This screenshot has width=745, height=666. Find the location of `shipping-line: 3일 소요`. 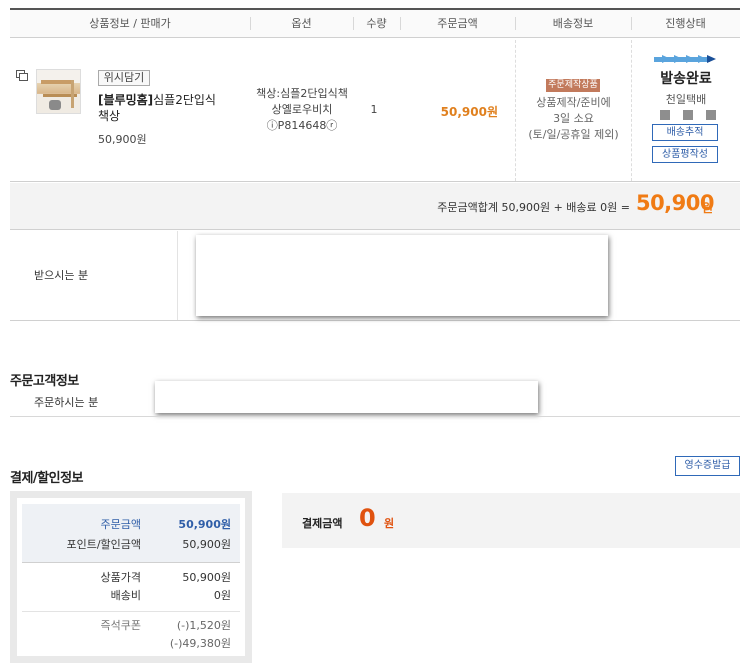

shipping-line: 3일 소요 is located at coordinates (573, 118).